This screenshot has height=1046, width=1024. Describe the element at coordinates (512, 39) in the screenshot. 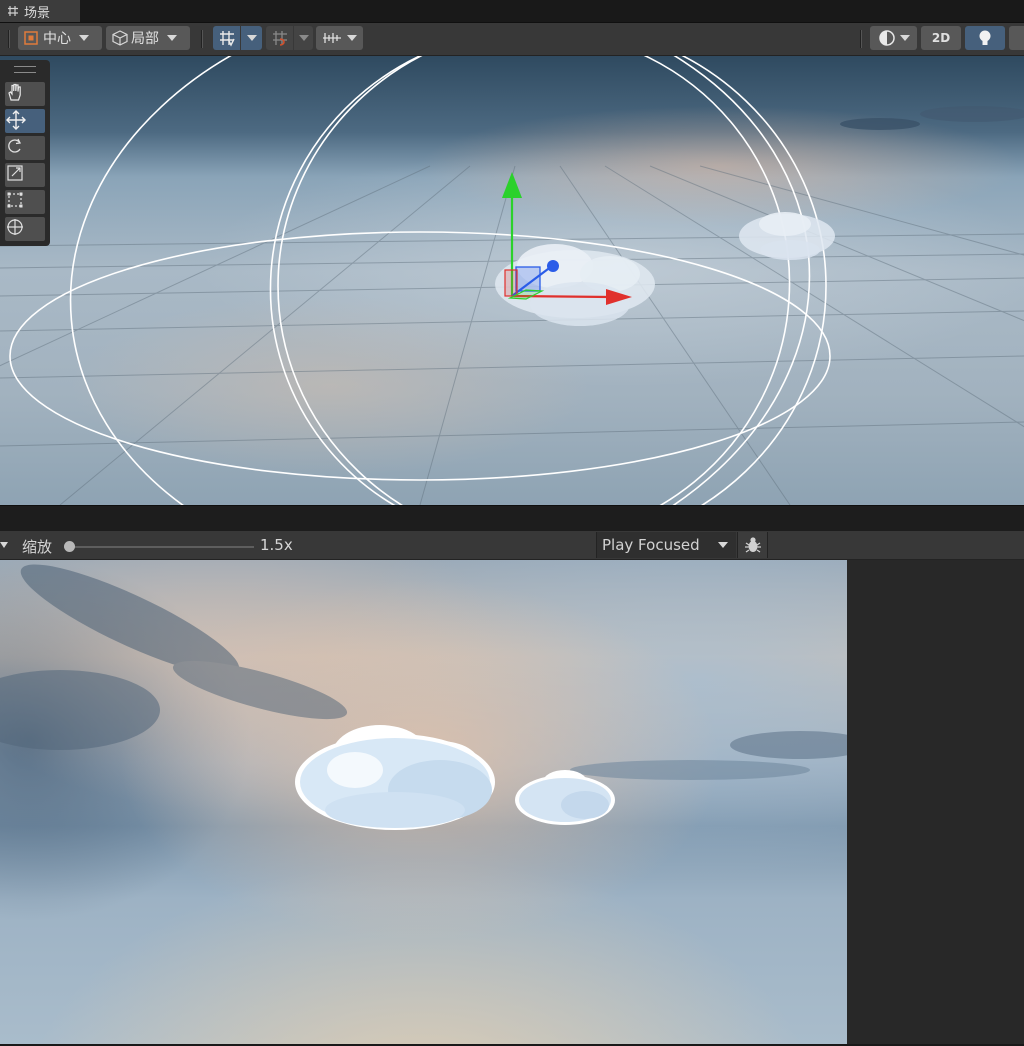

I see `scene-toolbar: 中心 局部 2D` at that location.